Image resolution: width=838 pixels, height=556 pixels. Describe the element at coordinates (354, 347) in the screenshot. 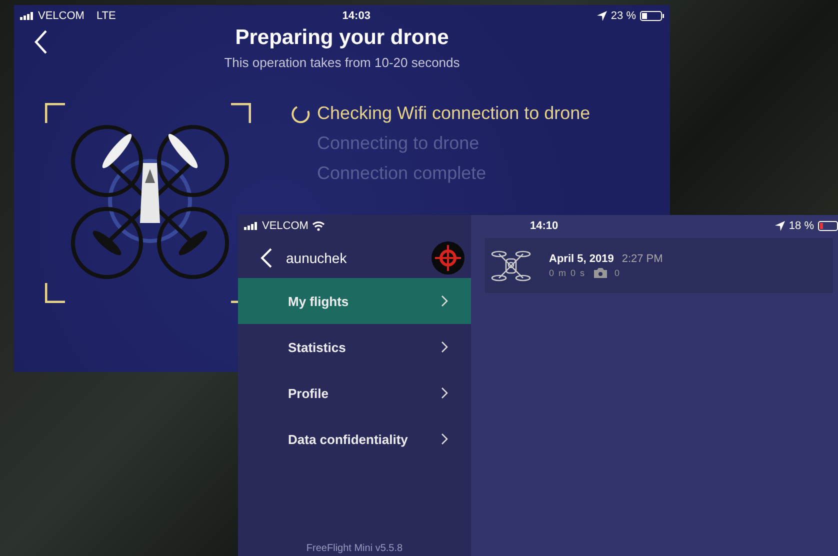

I see `menu-item: Statistics` at that location.